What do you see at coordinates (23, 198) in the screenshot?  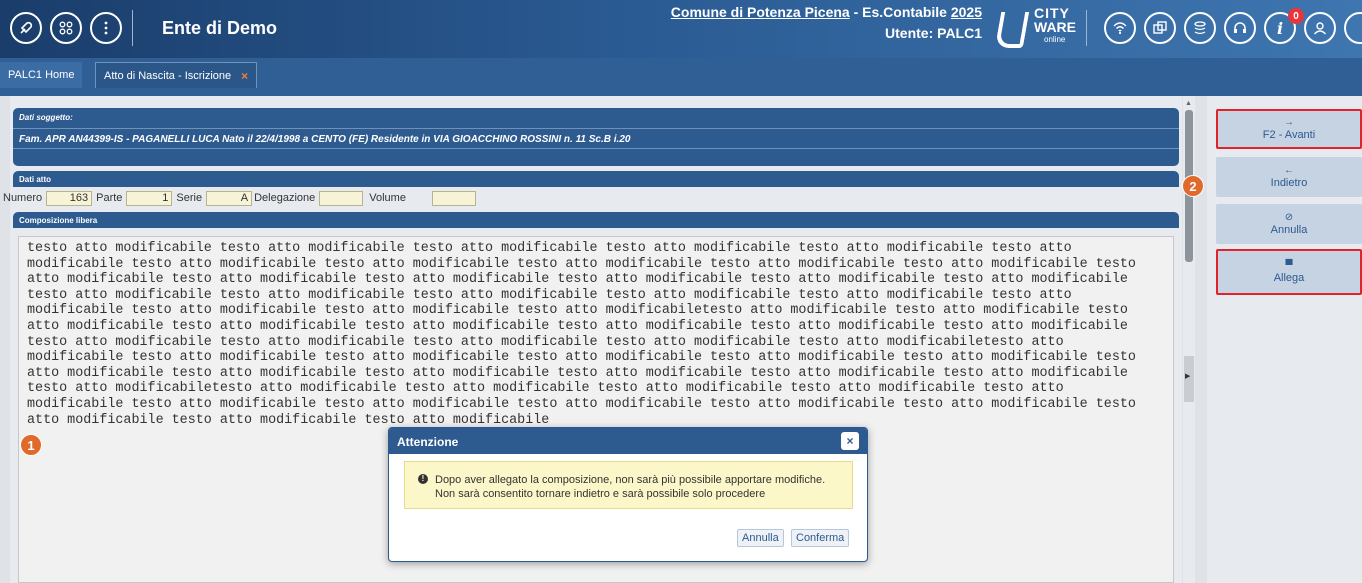 I see `numero-label: Numero` at bounding box center [23, 198].